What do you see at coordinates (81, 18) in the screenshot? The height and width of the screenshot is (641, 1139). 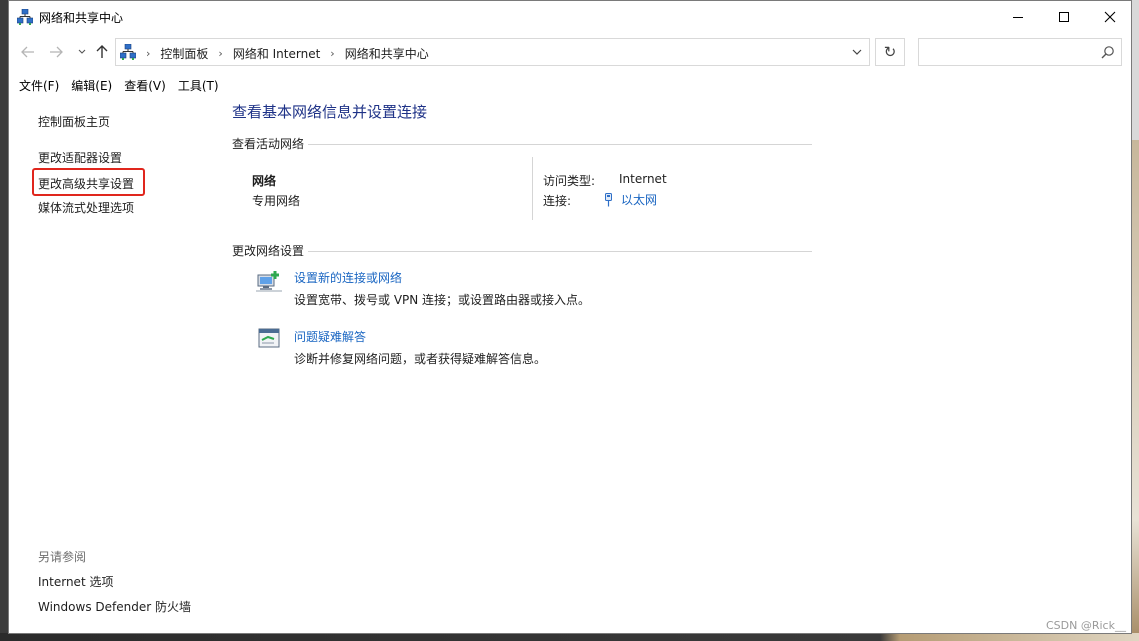 I see `window-title: 网络和共享中心` at bounding box center [81, 18].